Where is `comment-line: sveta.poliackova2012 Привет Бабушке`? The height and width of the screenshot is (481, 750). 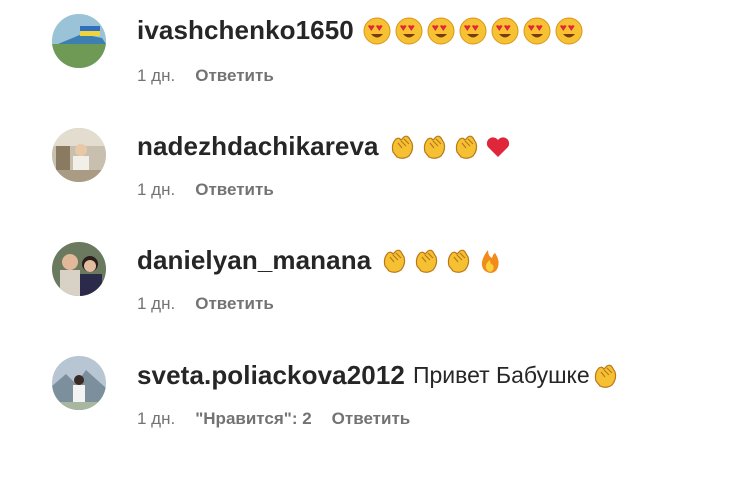
comment-line: sveta.poliackova2012 Привет Бабушке is located at coordinates (379, 375).